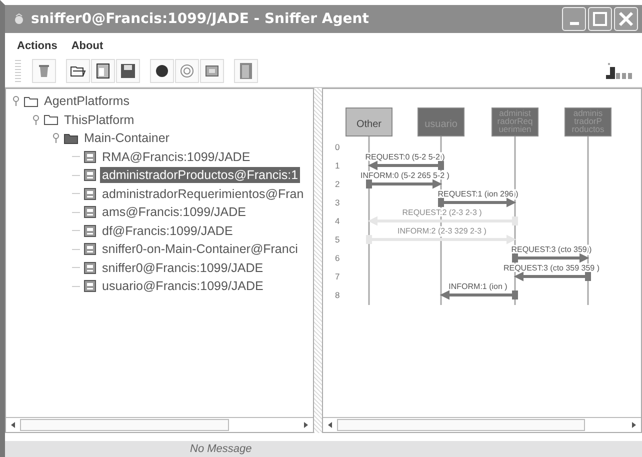  What do you see at coordinates (337, 258) in the screenshot?
I see `row-number: 6` at bounding box center [337, 258].